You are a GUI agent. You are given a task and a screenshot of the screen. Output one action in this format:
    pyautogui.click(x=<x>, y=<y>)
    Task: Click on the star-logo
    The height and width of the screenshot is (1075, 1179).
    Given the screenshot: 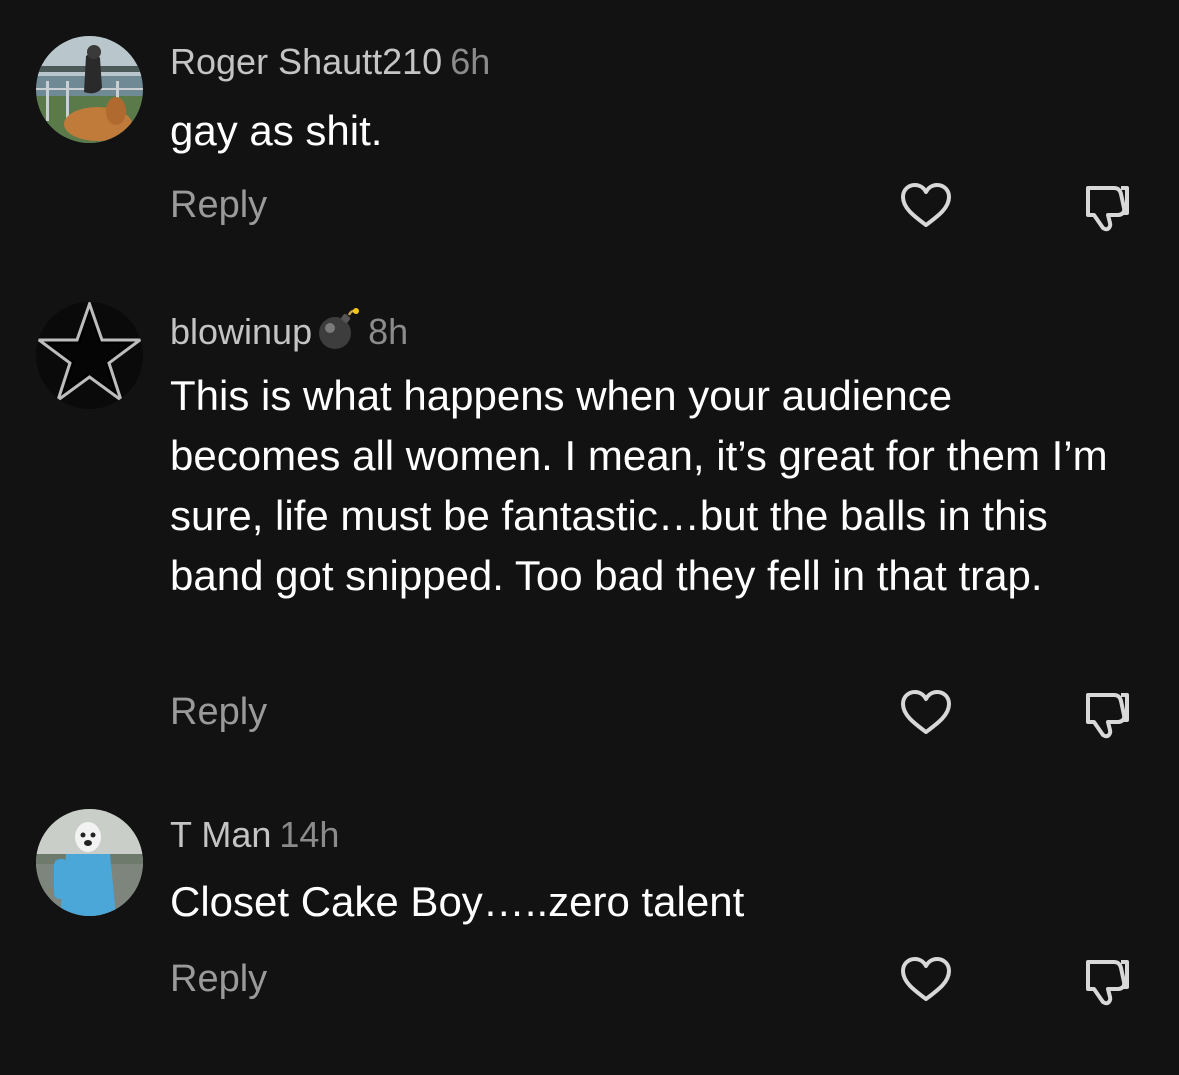 What is the action you would take?
    pyautogui.click(x=89, y=355)
    